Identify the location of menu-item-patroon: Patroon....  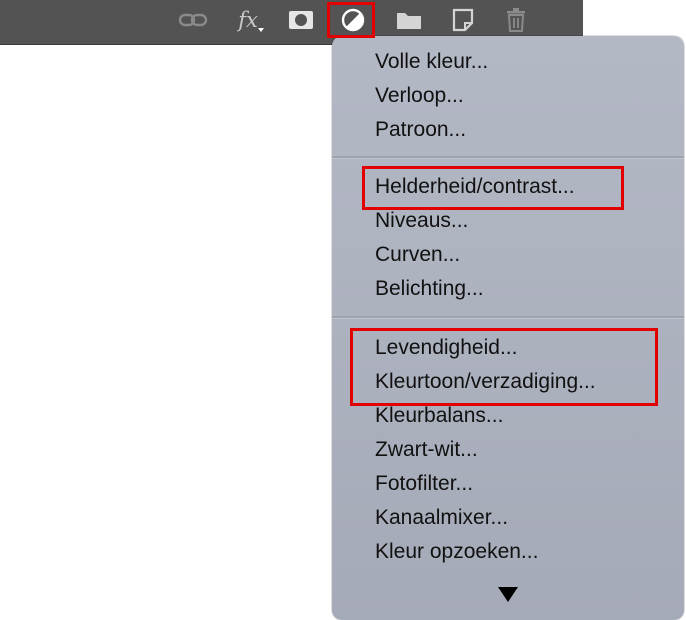
(514, 130).